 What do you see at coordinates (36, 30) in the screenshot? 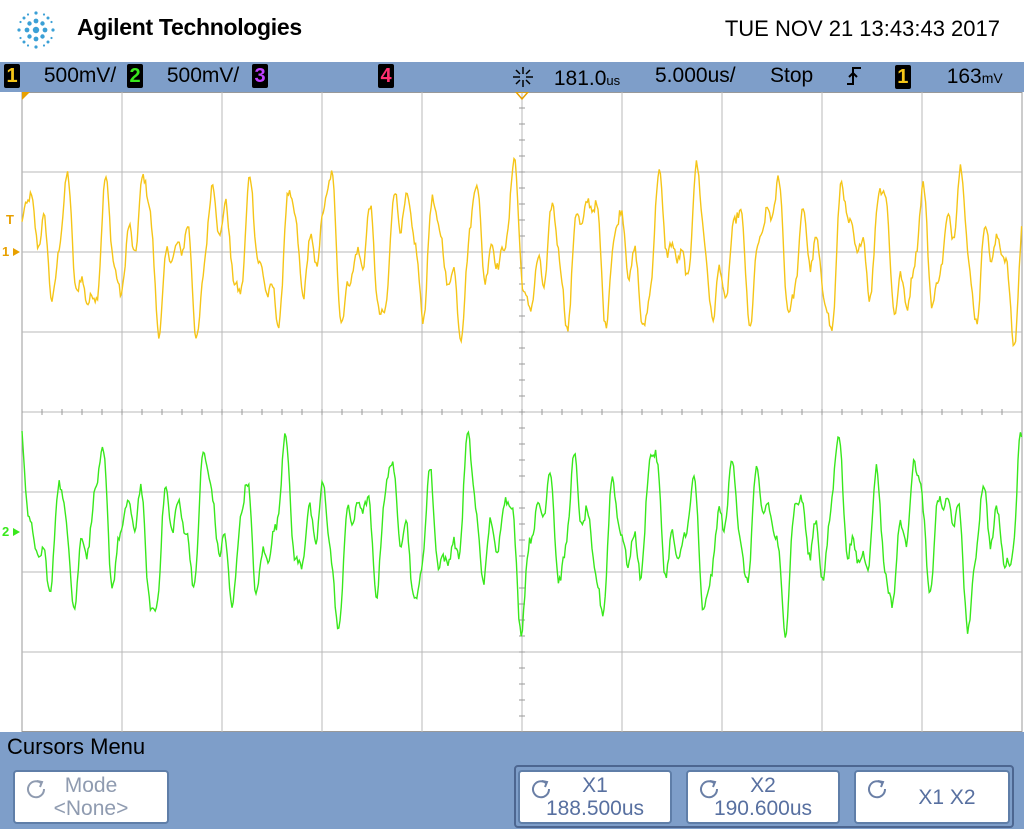
I see `agilent-logo-icon` at bounding box center [36, 30].